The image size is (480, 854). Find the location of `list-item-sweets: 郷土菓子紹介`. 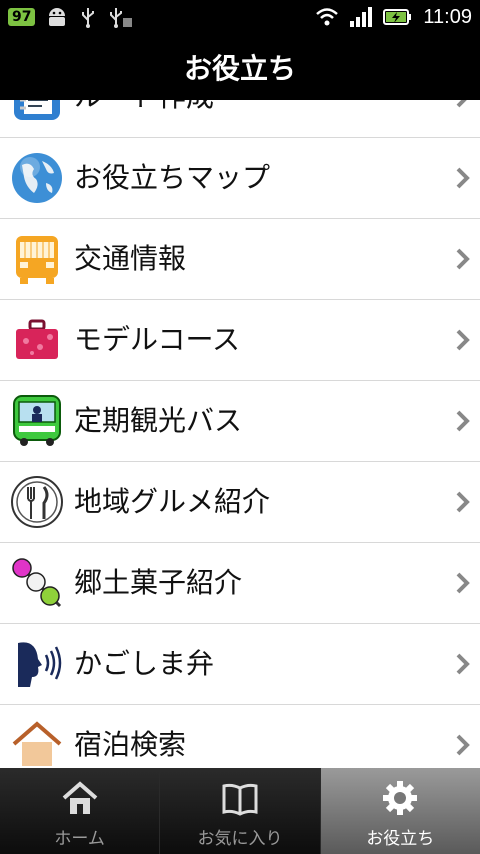

list-item-sweets: 郷土菓子紹介 is located at coordinates (240, 583).